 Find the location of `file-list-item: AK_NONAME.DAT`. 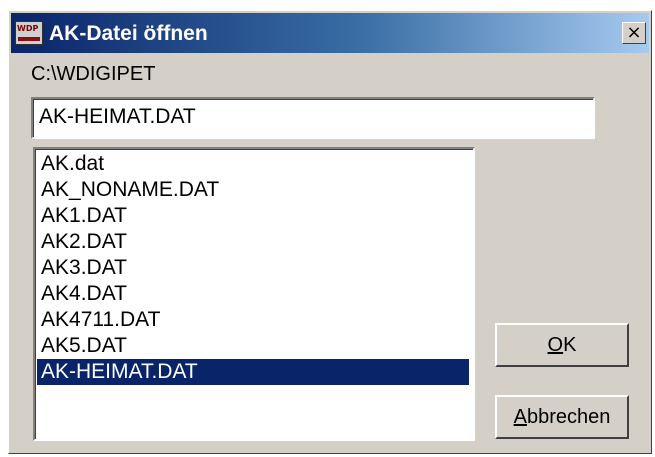

file-list-item: AK_NONAME.DAT is located at coordinates (253, 190).